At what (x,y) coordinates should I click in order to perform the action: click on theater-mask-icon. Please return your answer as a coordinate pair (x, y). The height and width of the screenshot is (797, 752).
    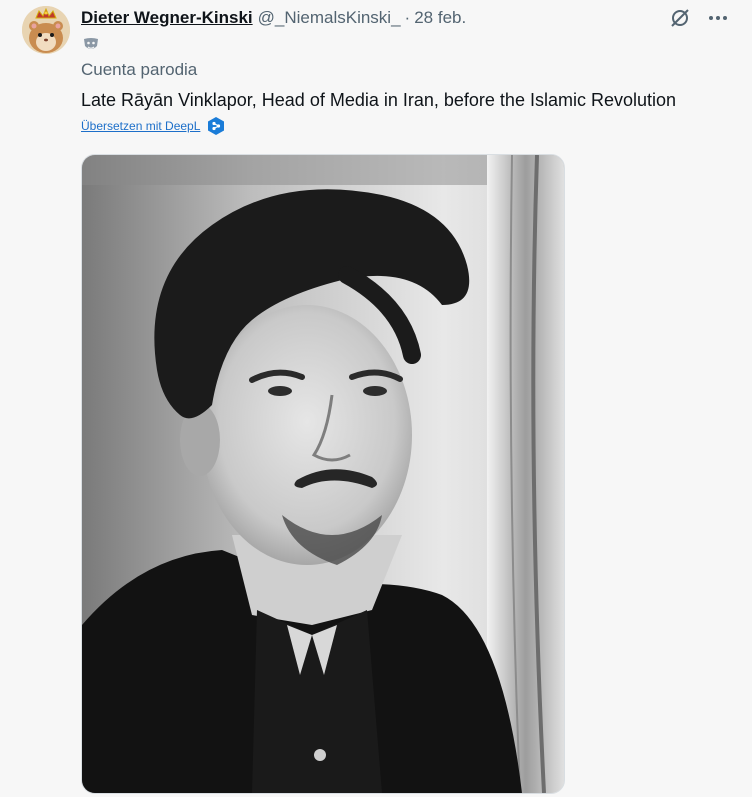
    Looking at the image, I should click on (91, 45).